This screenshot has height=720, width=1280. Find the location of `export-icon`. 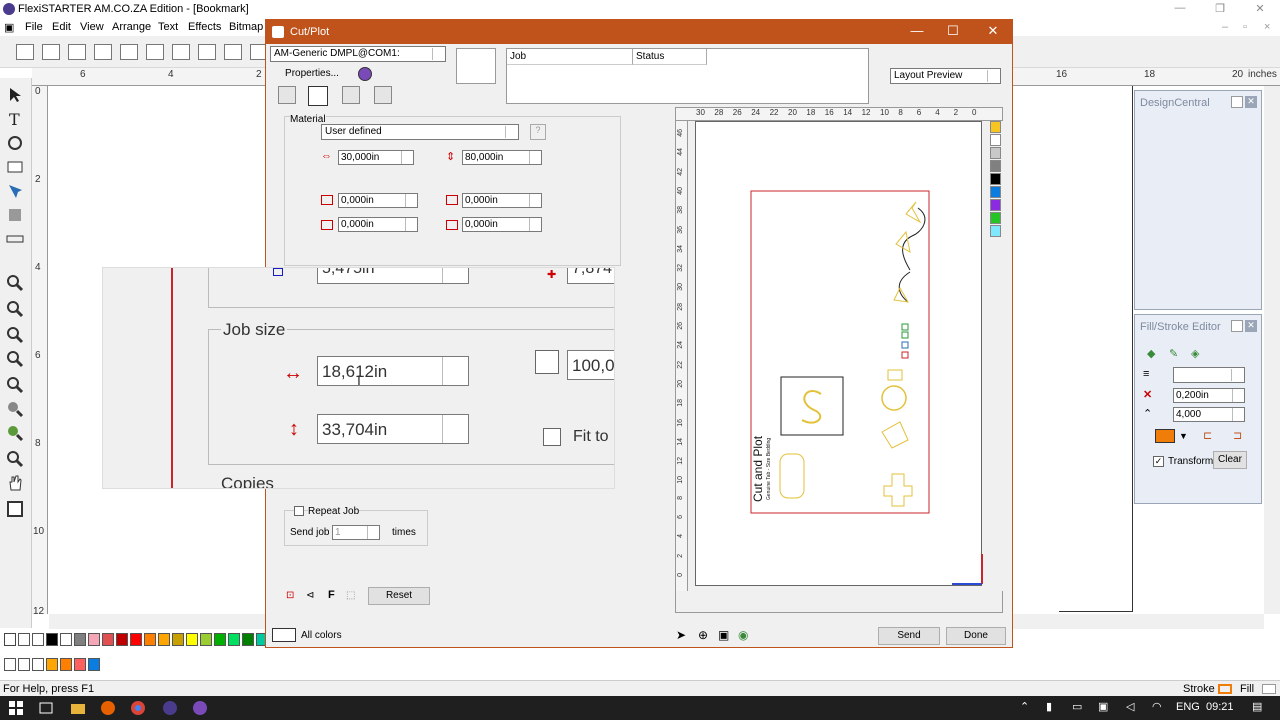

export-icon is located at coordinates (129, 52).